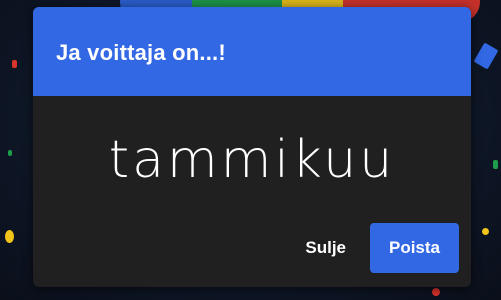 This screenshot has height=300, width=501. I want to click on winner-text: tammikuu, so click(252, 159).